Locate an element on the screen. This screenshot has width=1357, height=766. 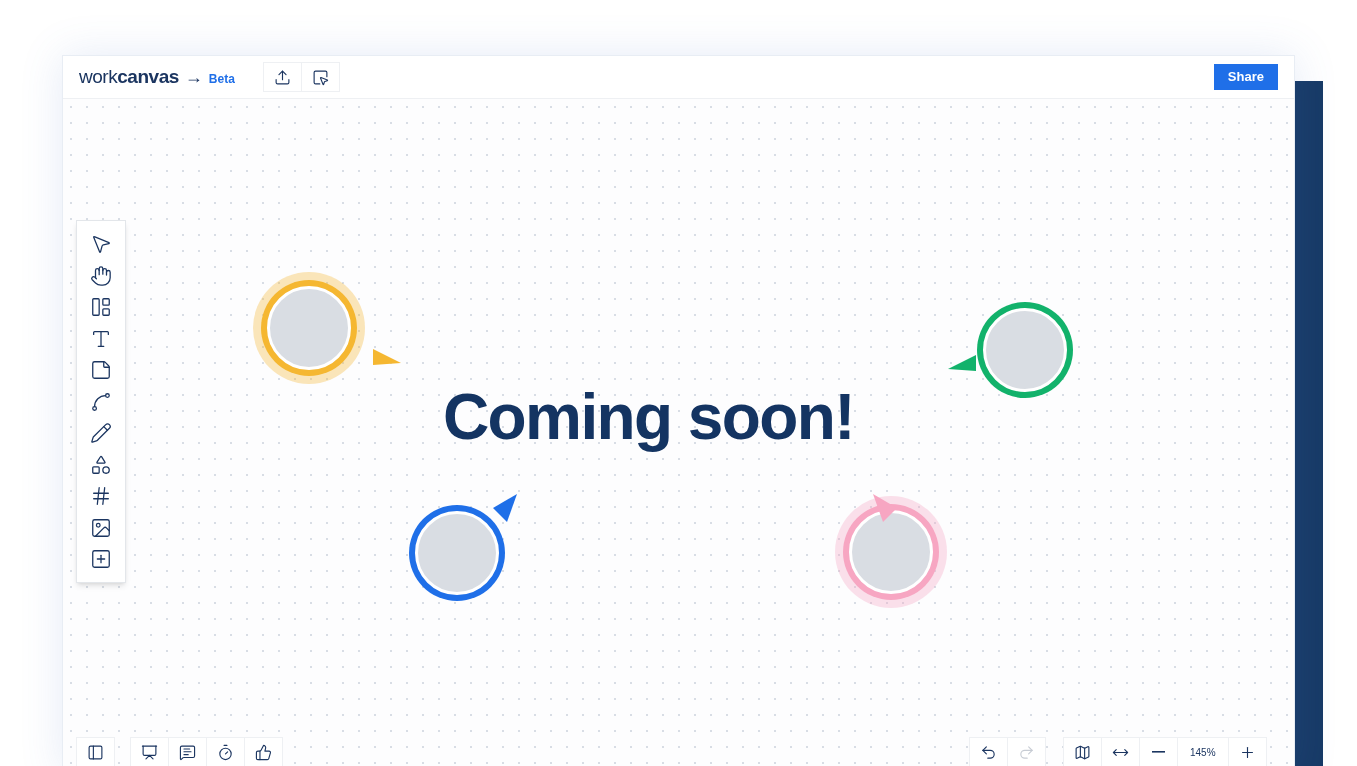
map-icon is located at coordinates (1082, 752).